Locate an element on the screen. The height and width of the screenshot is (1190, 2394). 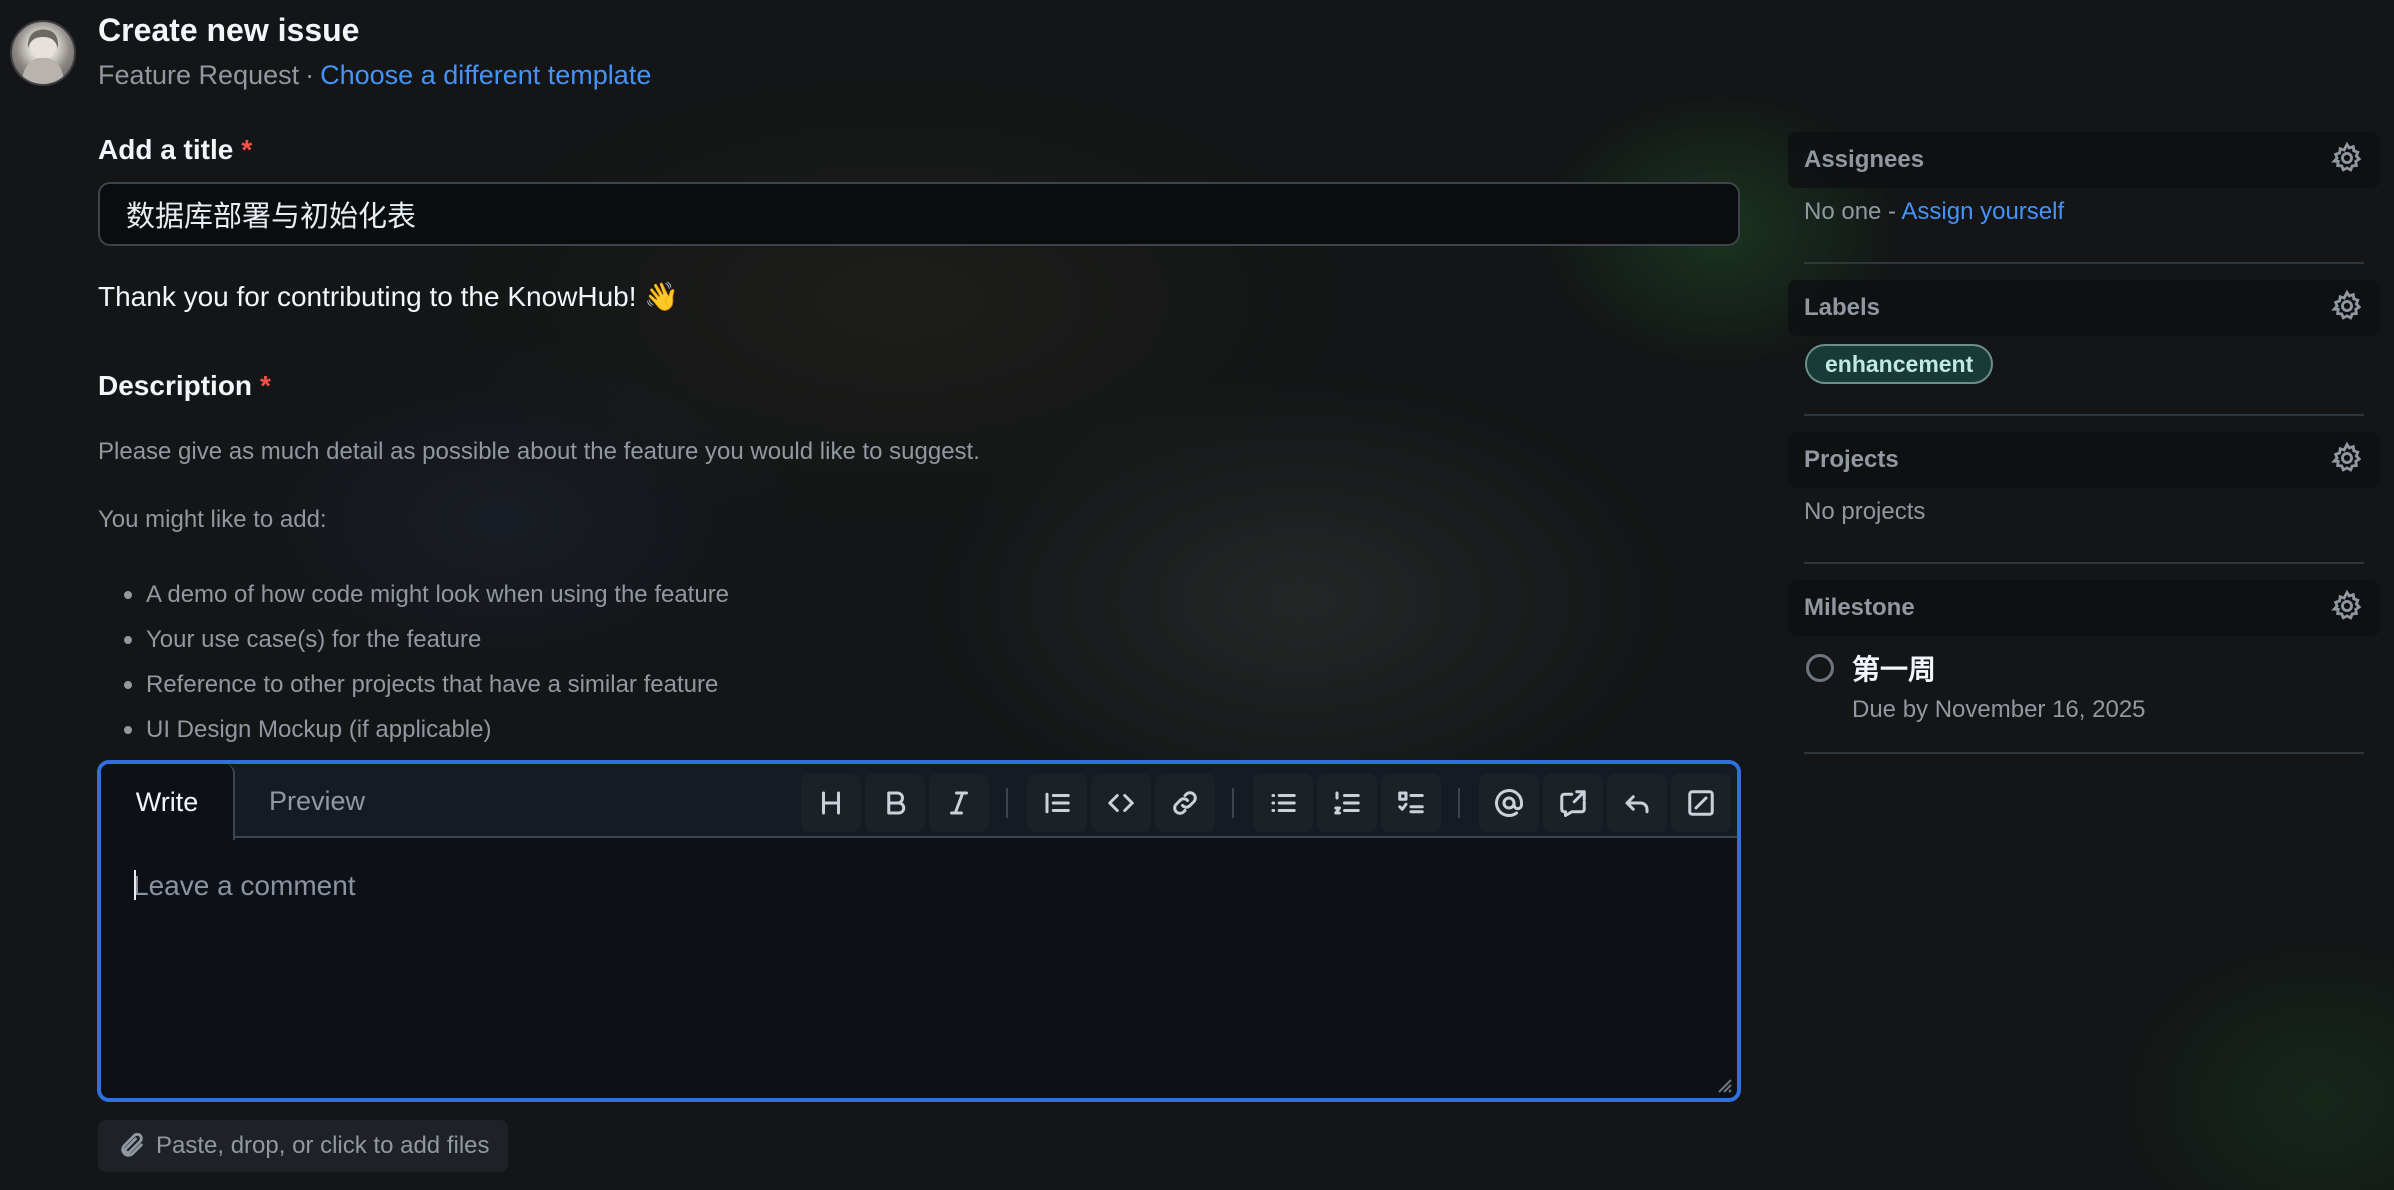
projects-value: No projects is located at coordinates (1865, 511).